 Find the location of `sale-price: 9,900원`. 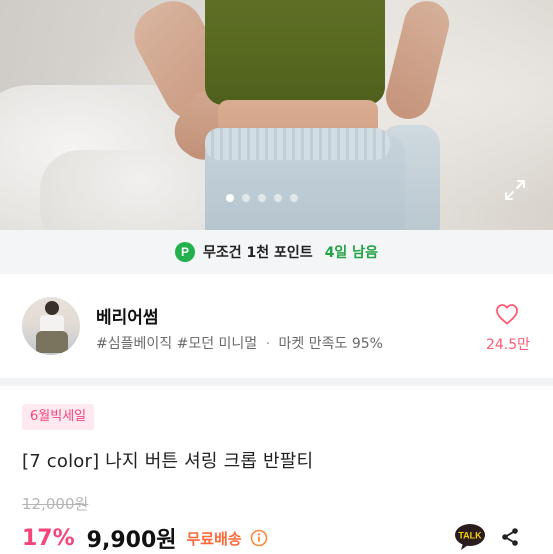

sale-price: 9,900원 is located at coordinates (131, 540).